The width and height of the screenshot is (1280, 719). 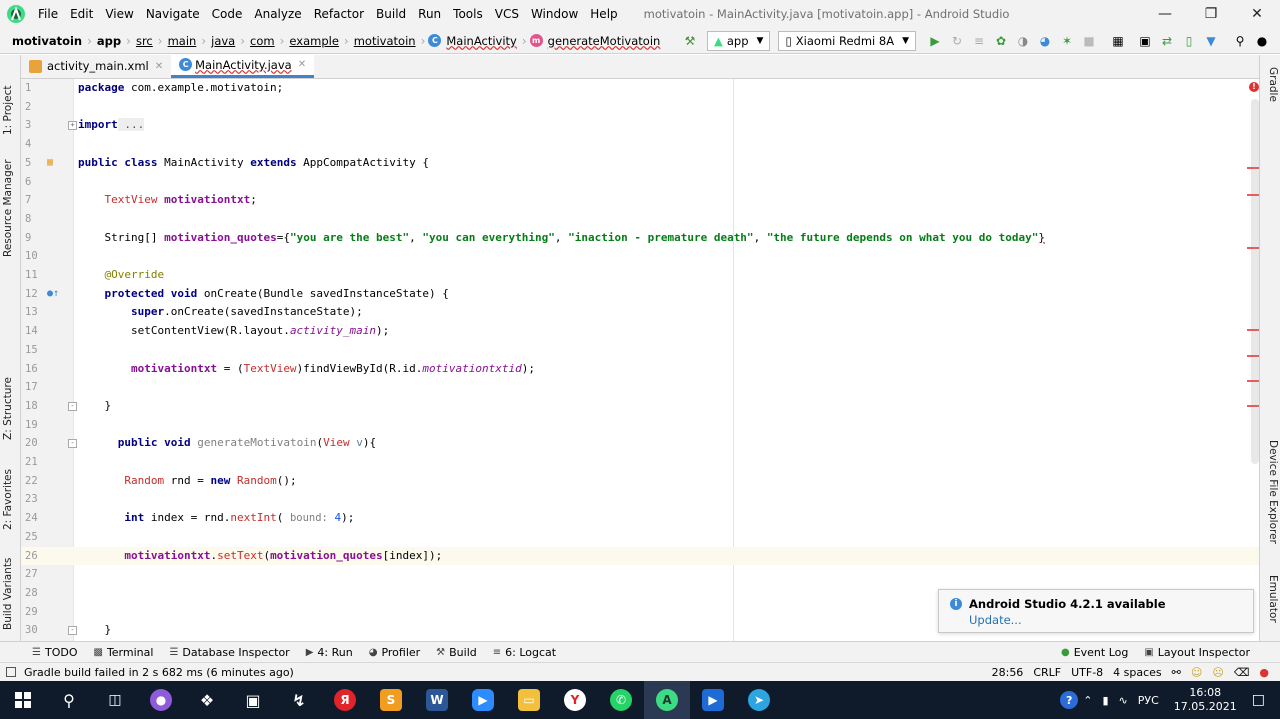 What do you see at coordinates (23, 700) in the screenshot?
I see `windows-start-icon` at bounding box center [23, 700].